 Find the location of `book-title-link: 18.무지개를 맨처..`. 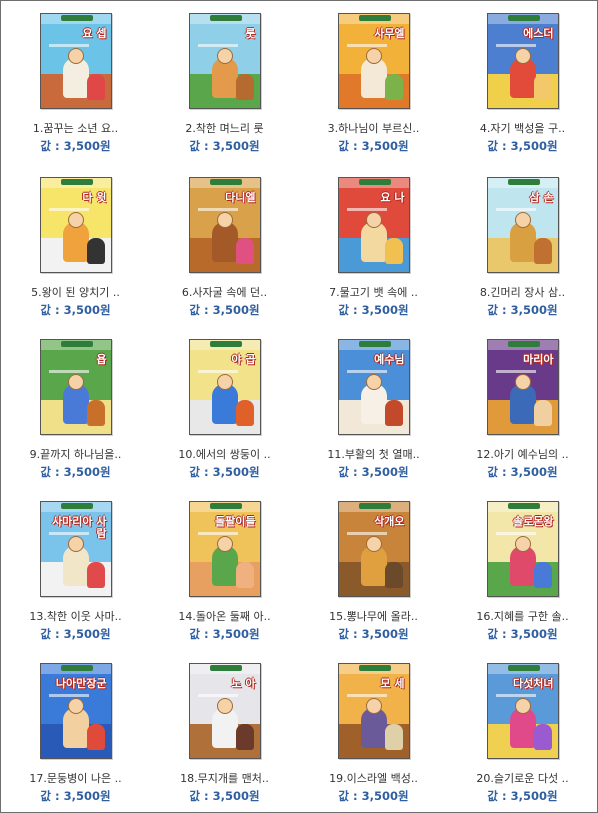

book-title-link: 18.무지개를 맨처.. is located at coordinates (224, 778).